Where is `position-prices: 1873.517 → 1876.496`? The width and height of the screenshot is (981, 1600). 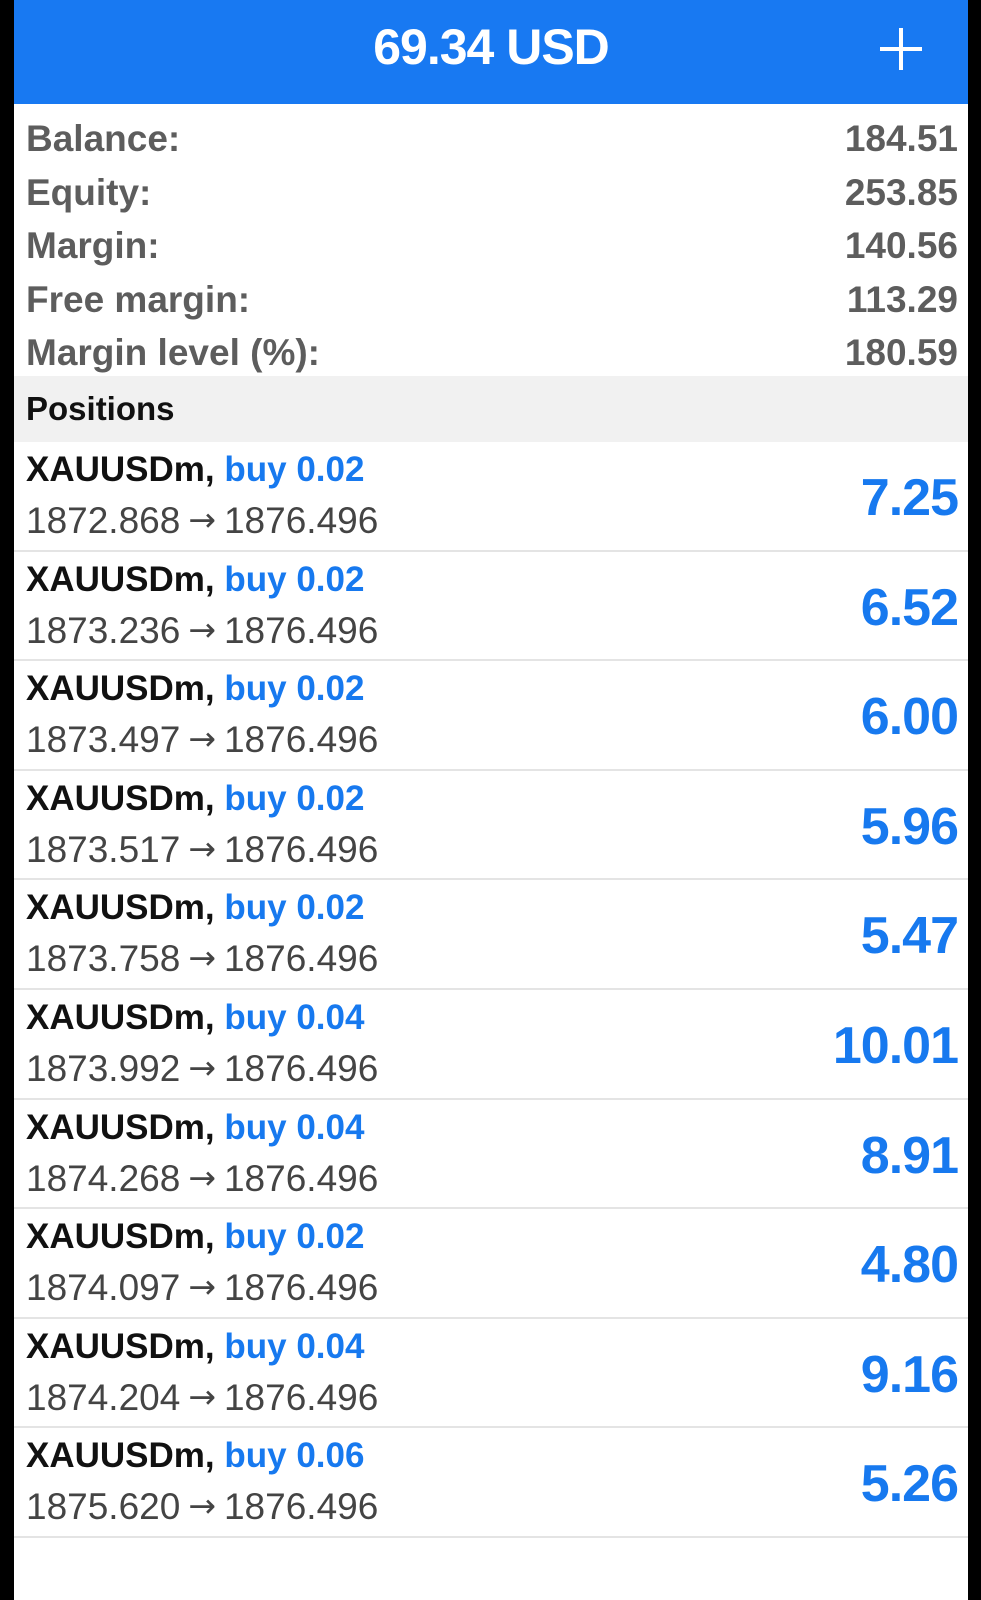
position-prices: 1873.517 → 1876.496 is located at coordinates (202, 850).